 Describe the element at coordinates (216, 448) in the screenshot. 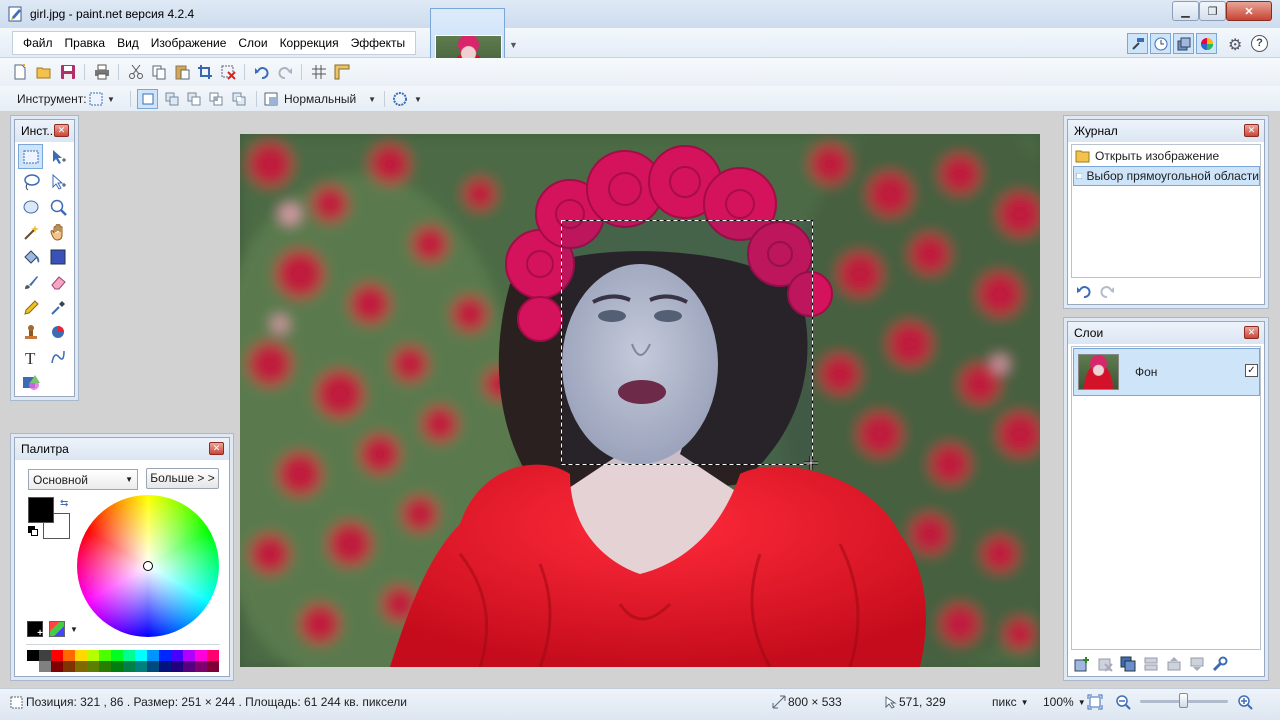

I see `close-palette-button: ✕` at that location.